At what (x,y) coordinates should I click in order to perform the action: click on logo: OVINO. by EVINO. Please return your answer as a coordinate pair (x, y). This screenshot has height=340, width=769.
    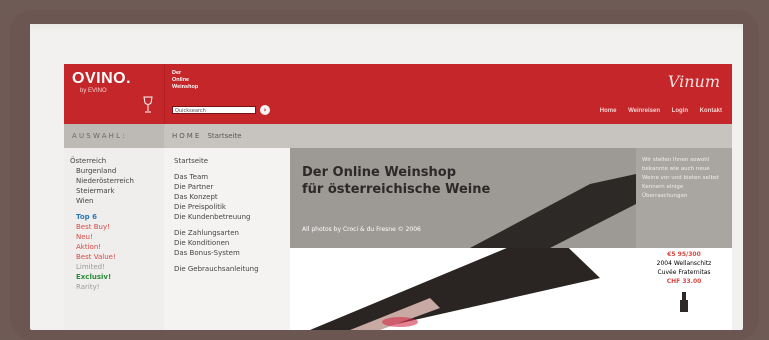
    Looking at the image, I should click on (114, 94).